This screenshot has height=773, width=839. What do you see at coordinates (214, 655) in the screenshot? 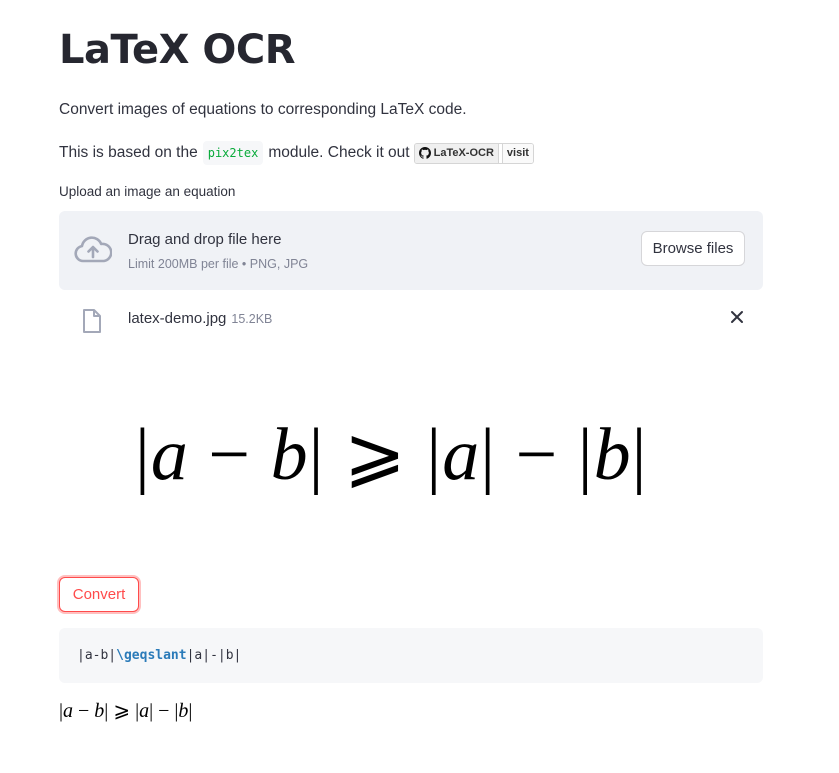
I see `latex-code-suffix: |a|-|b|` at bounding box center [214, 655].